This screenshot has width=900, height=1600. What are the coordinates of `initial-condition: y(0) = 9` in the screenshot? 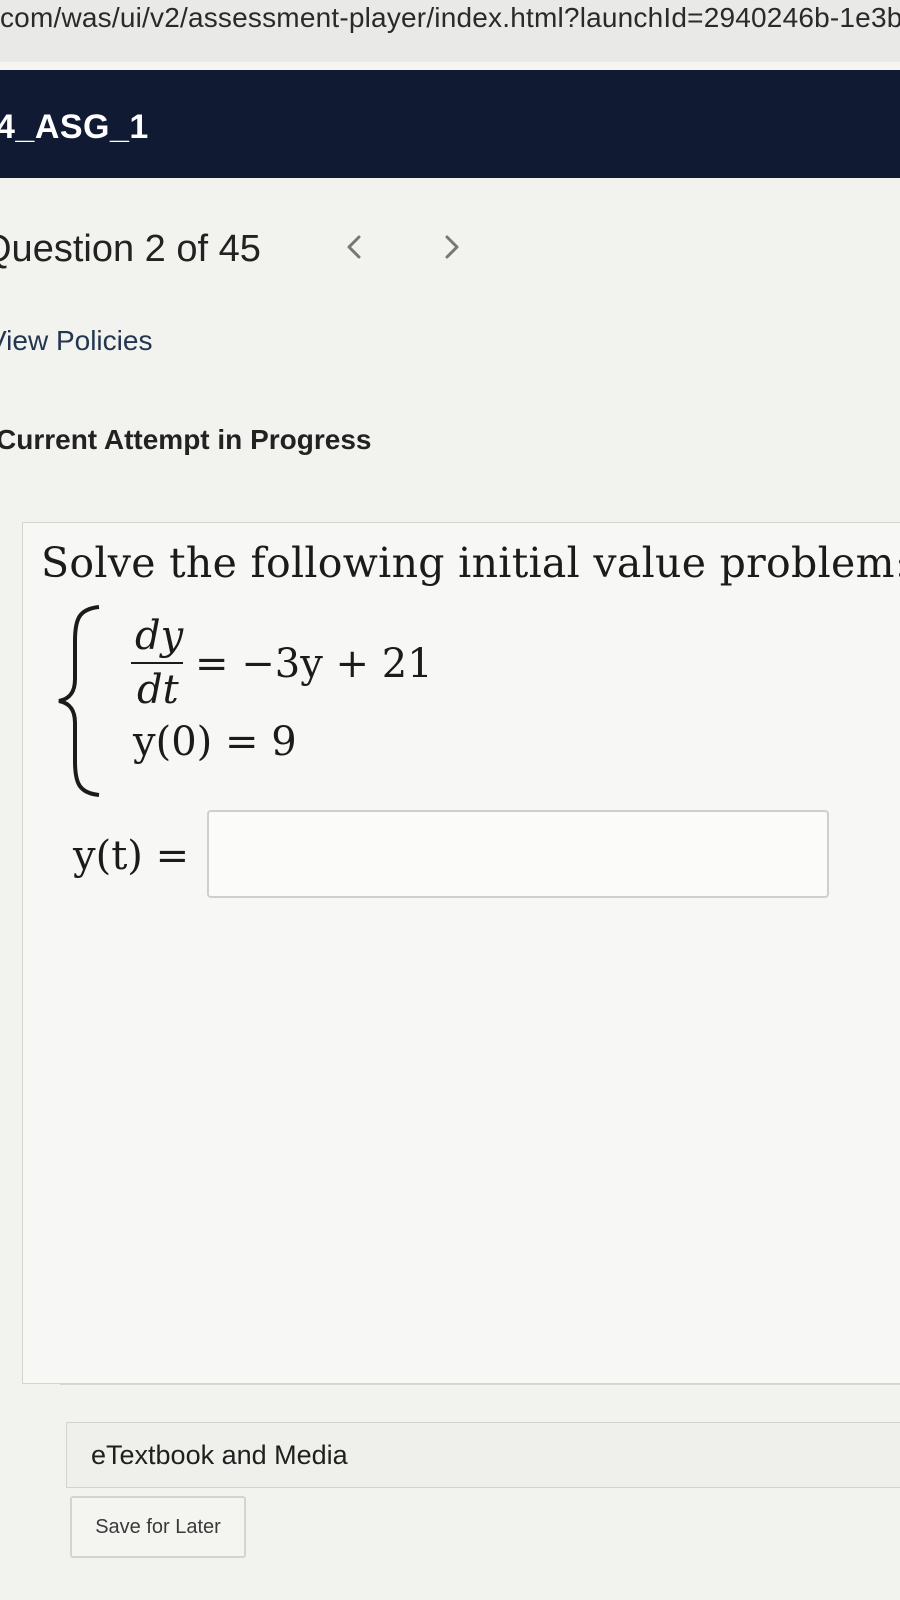 It's located at (215, 742).